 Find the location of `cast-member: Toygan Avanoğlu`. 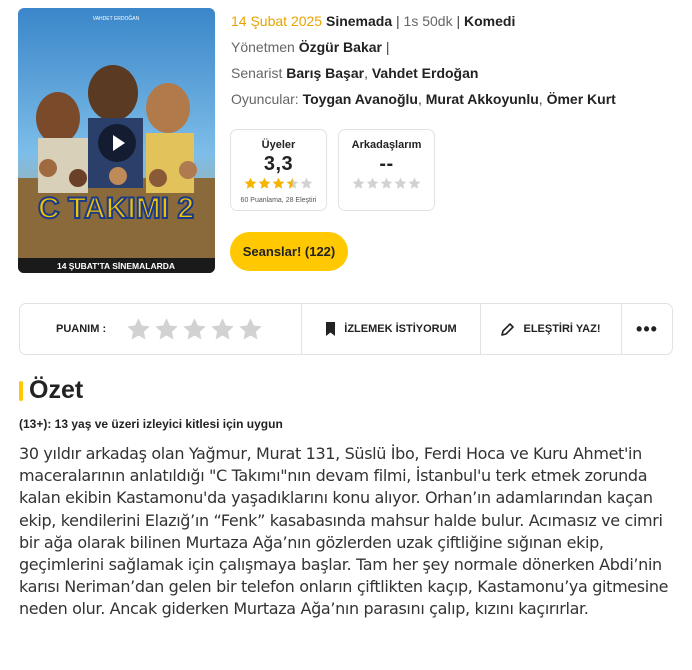

cast-member: Toygan Avanoğlu is located at coordinates (360, 99).